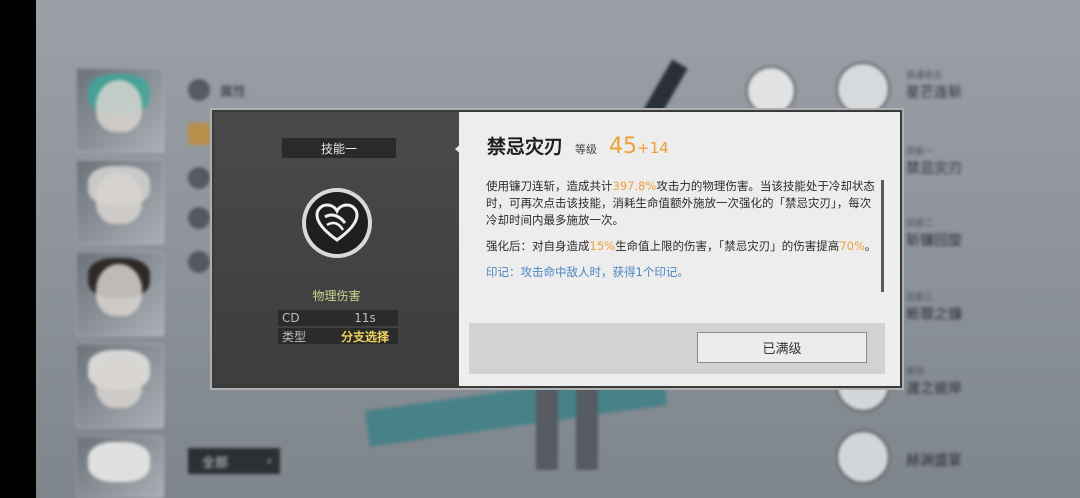 The width and height of the screenshot is (1080, 498). I want to click on skill-name-label: 赫渊盛宴, so click(934, 461).